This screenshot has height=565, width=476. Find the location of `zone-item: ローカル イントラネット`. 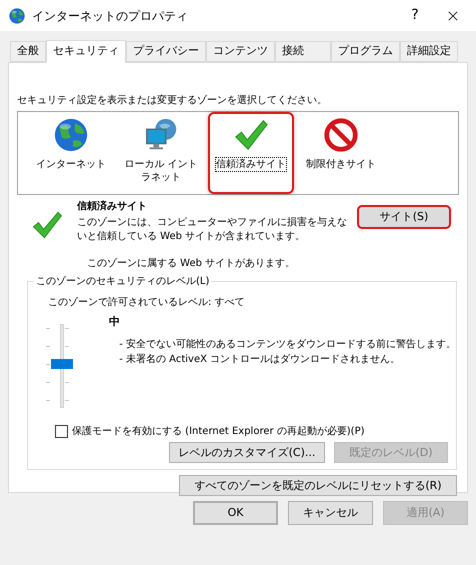

zone-item: ローカル イントラネット is located at coordinates (161, 153).